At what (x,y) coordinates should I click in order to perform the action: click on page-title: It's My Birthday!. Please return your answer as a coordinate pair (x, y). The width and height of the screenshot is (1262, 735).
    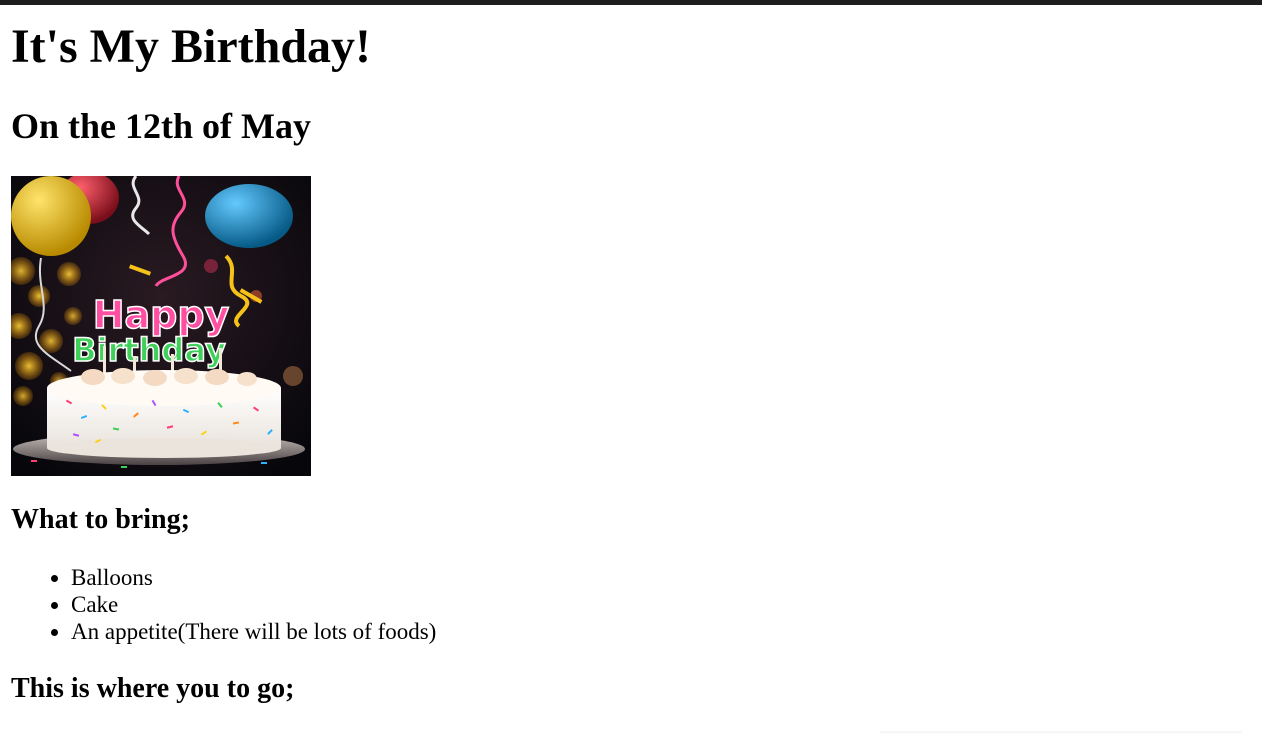
    Looking at the image, I should click on (191, 46).